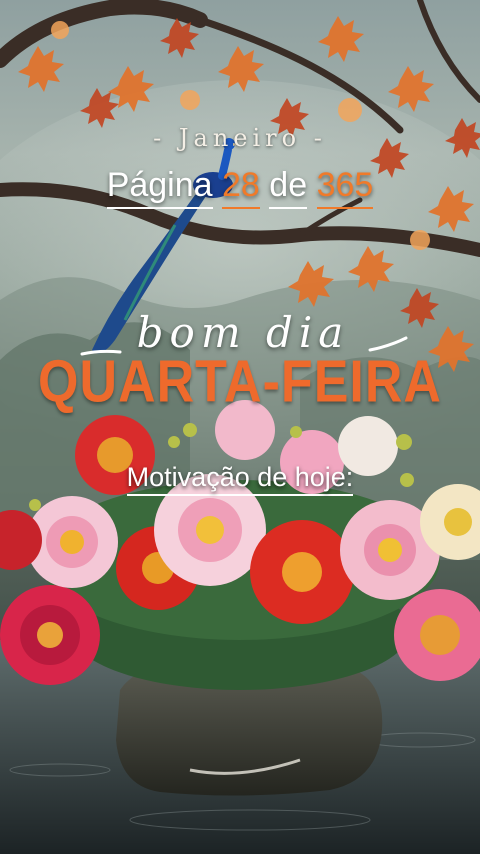  I want to click on of-word: de, so click(288, 187).